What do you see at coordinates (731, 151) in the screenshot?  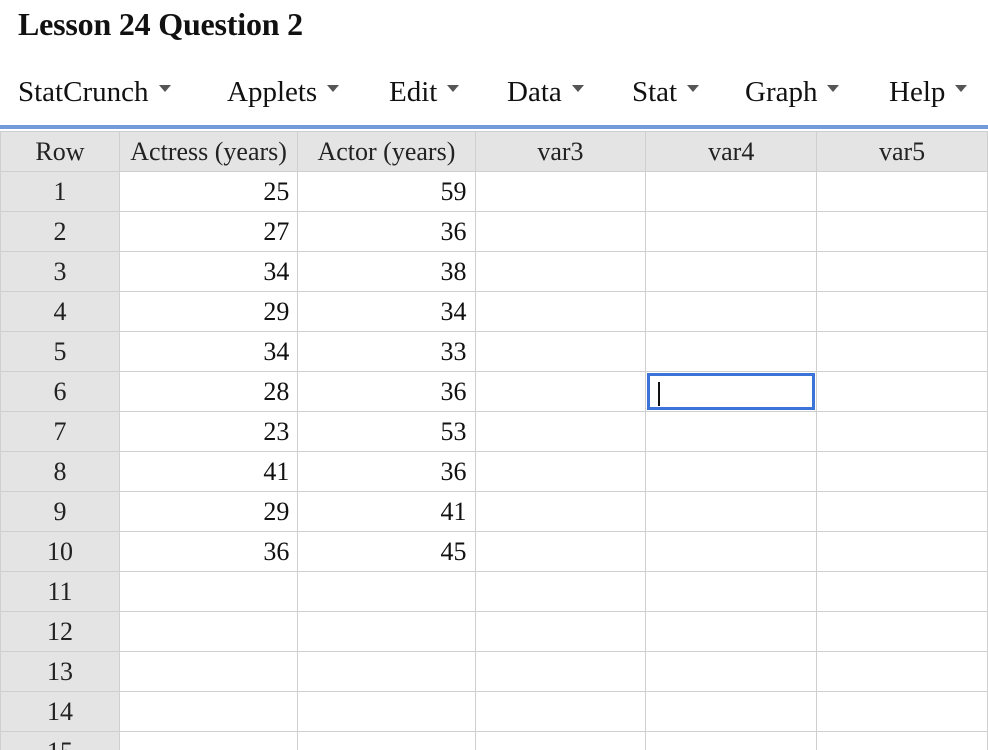 I see `column-header-var4: var4` at bounding box center [731, 151].